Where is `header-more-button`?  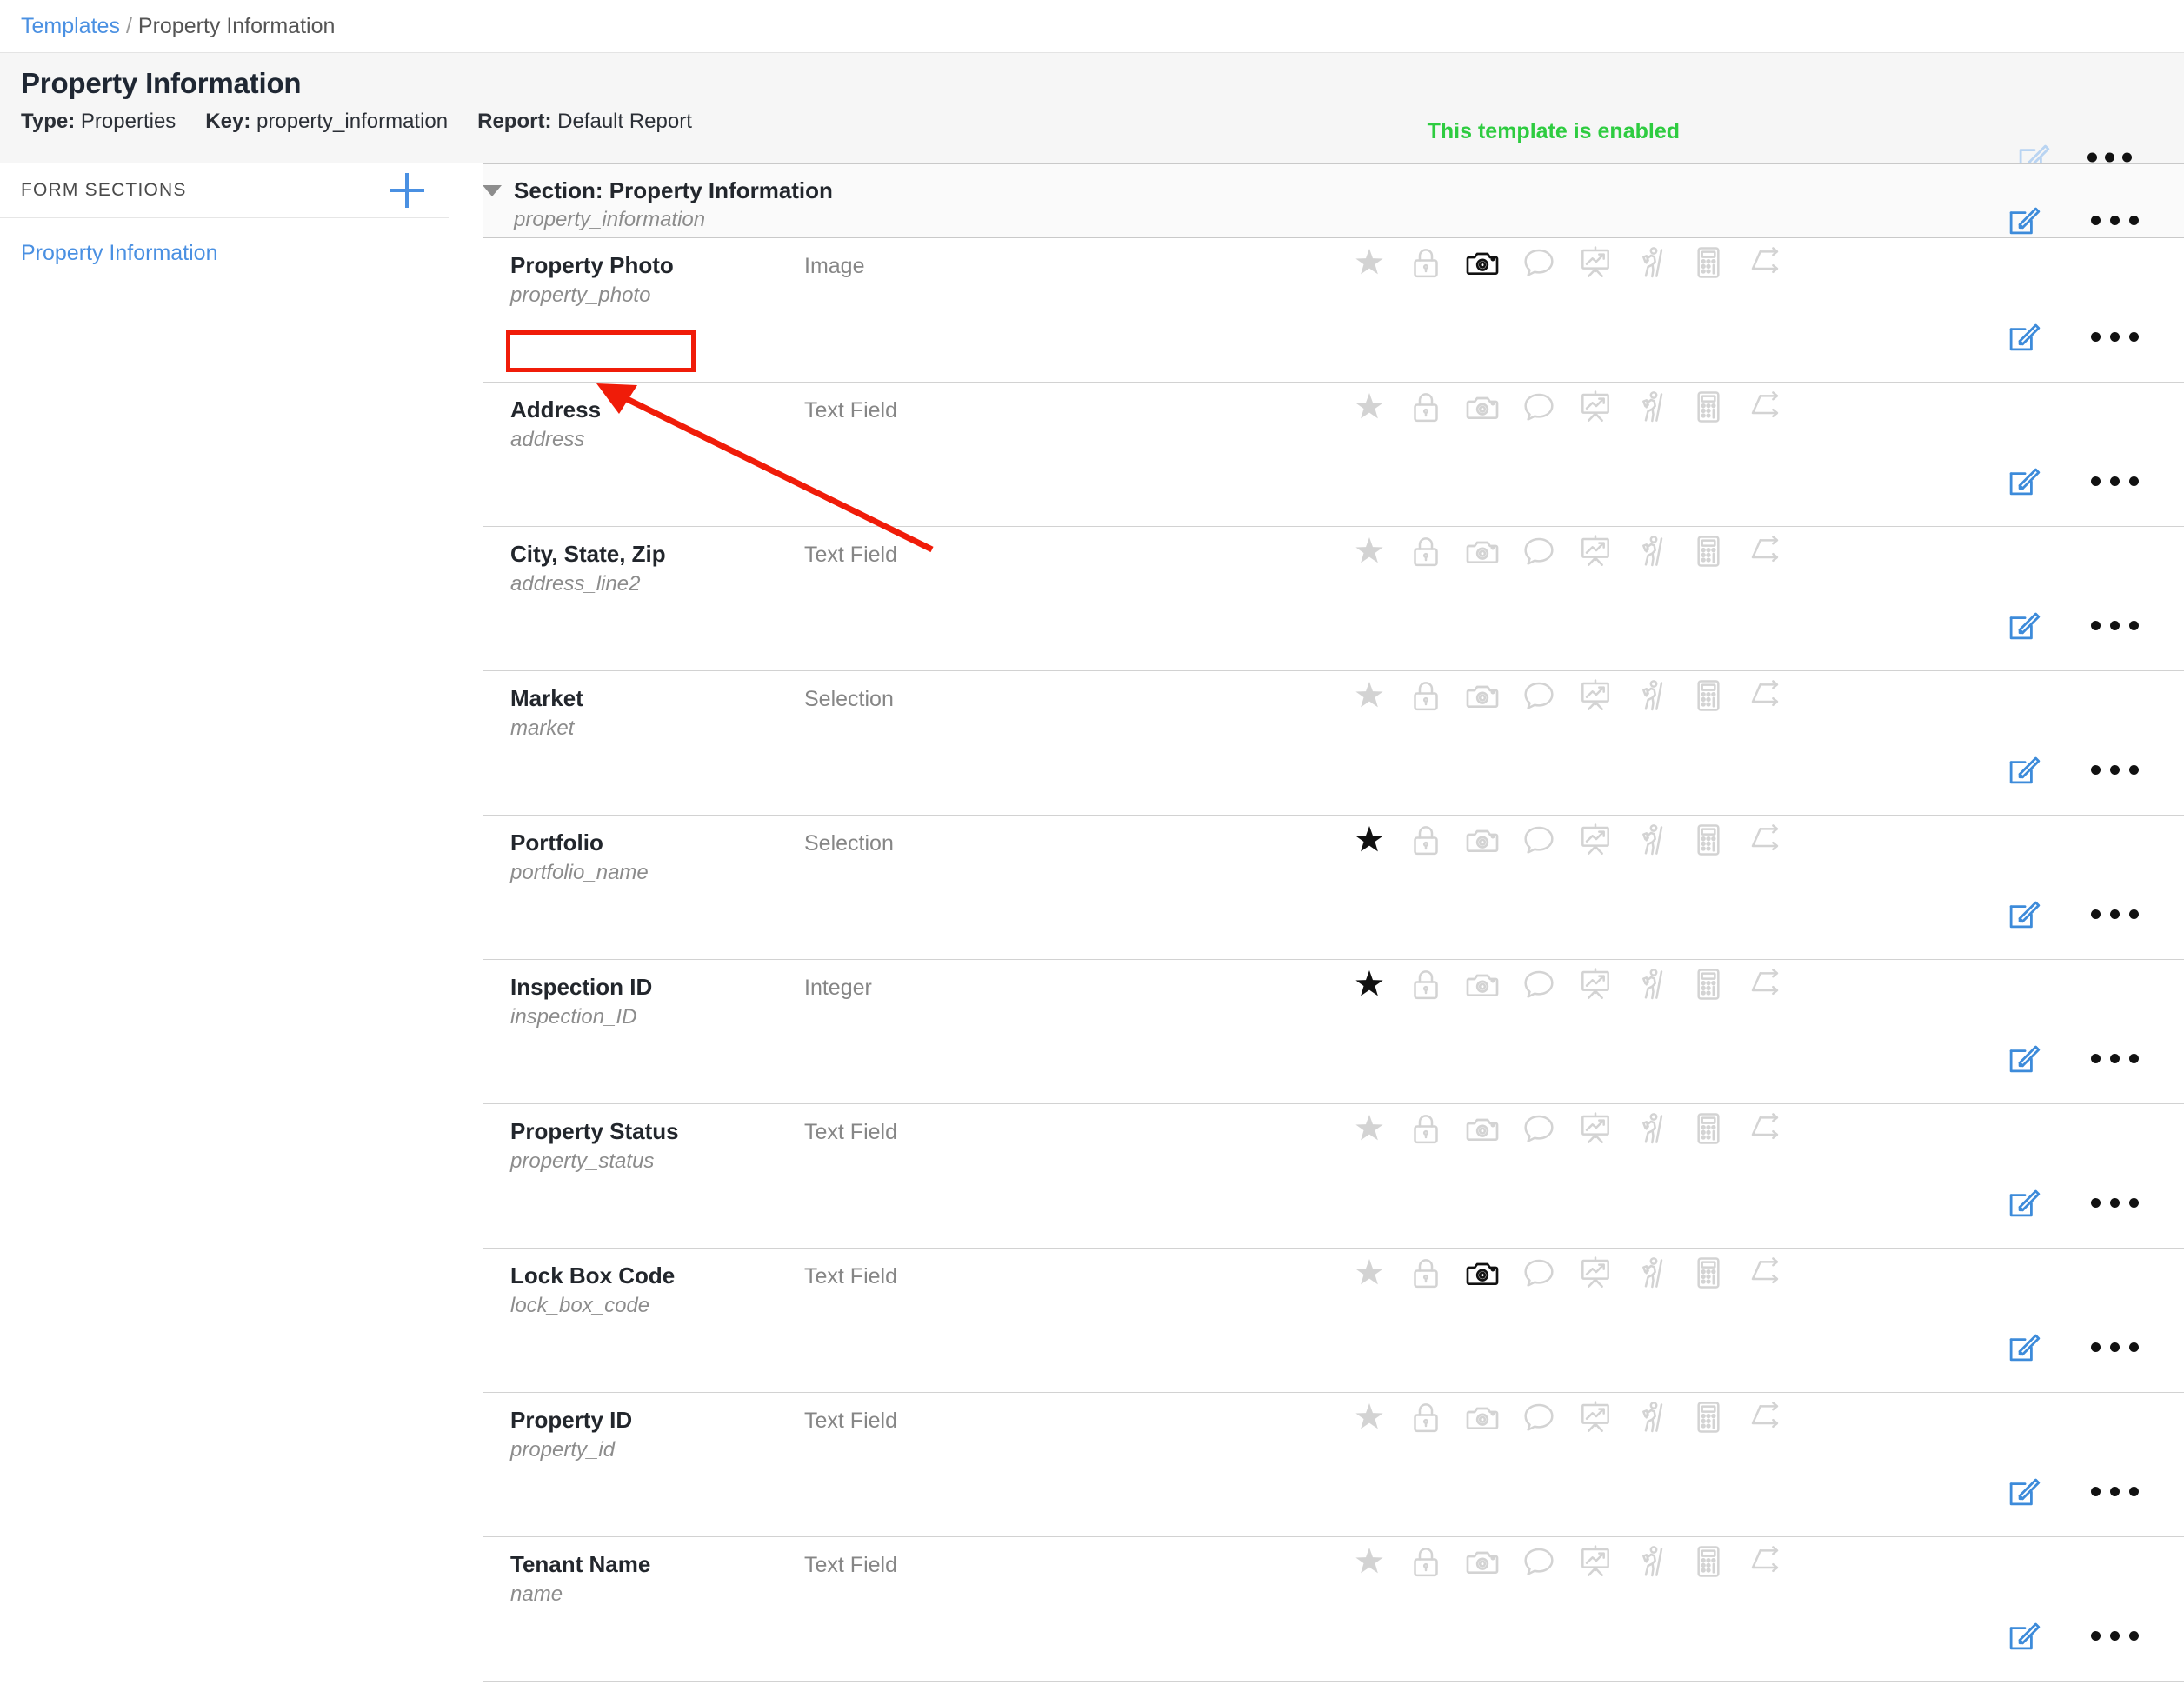 header-more-button is located at coordinates (2109, 157).